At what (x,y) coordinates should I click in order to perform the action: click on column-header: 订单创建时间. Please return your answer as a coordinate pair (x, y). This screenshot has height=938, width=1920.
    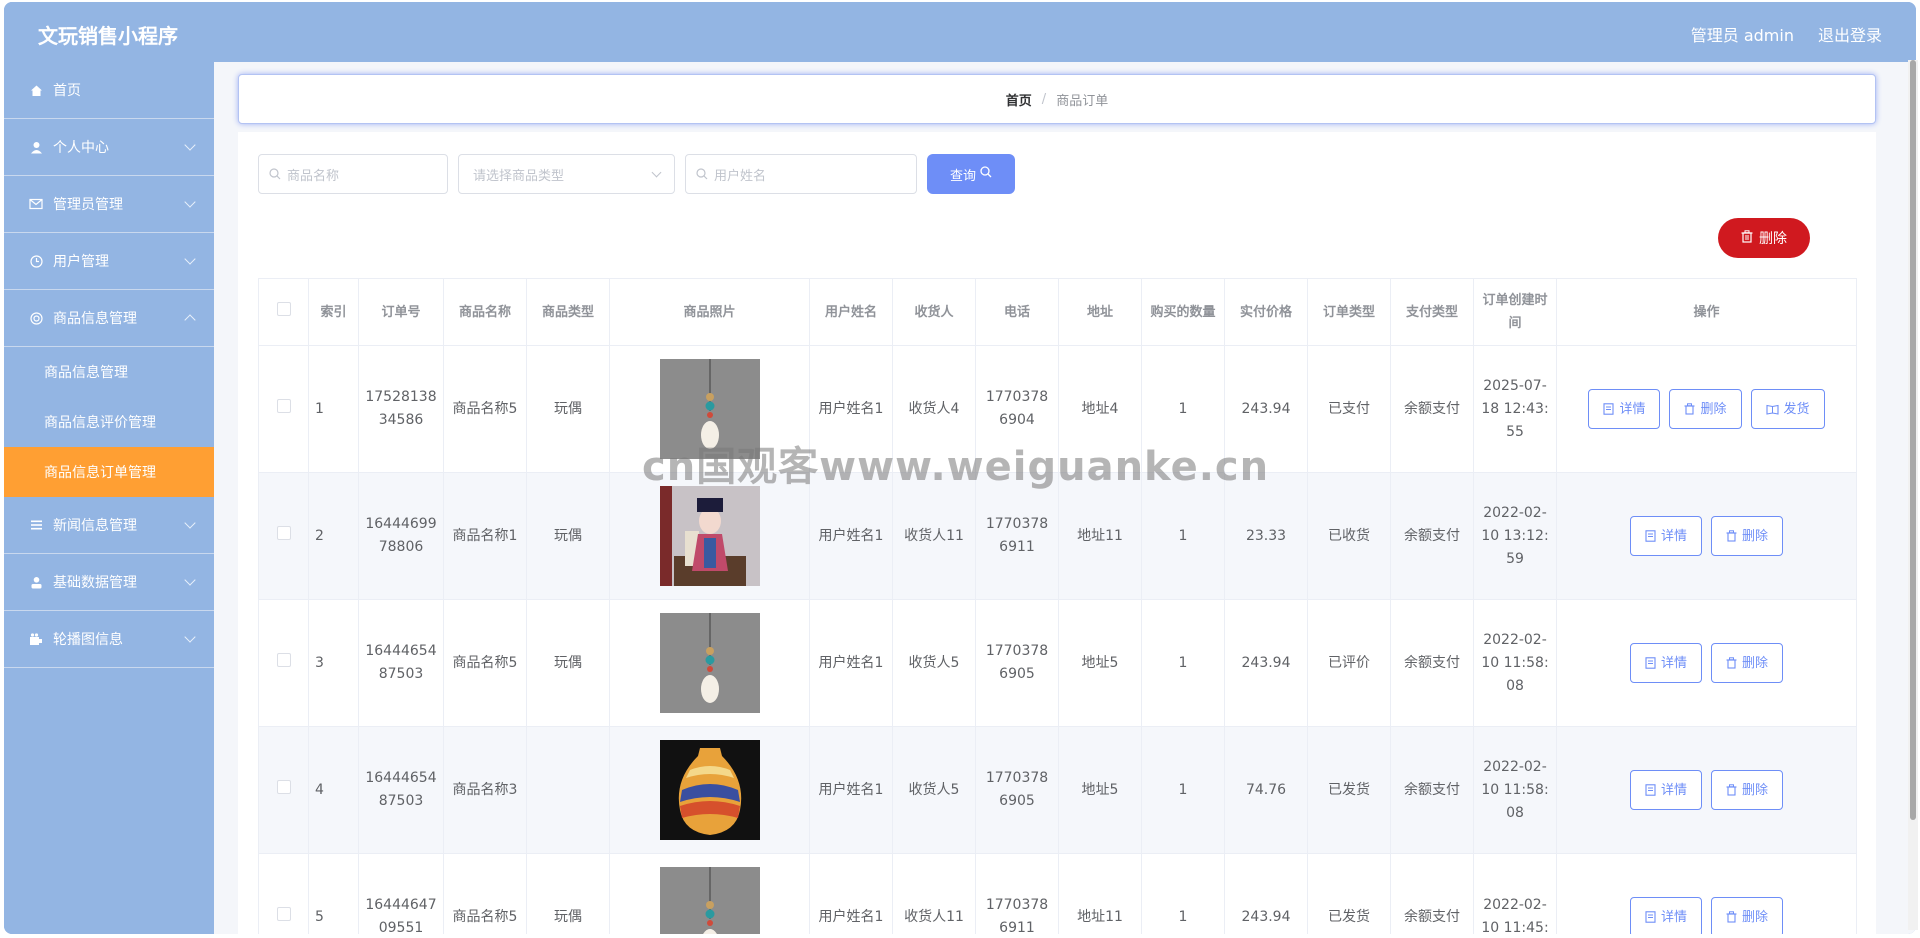
    Looking at the image, I should click on (1515, 312).